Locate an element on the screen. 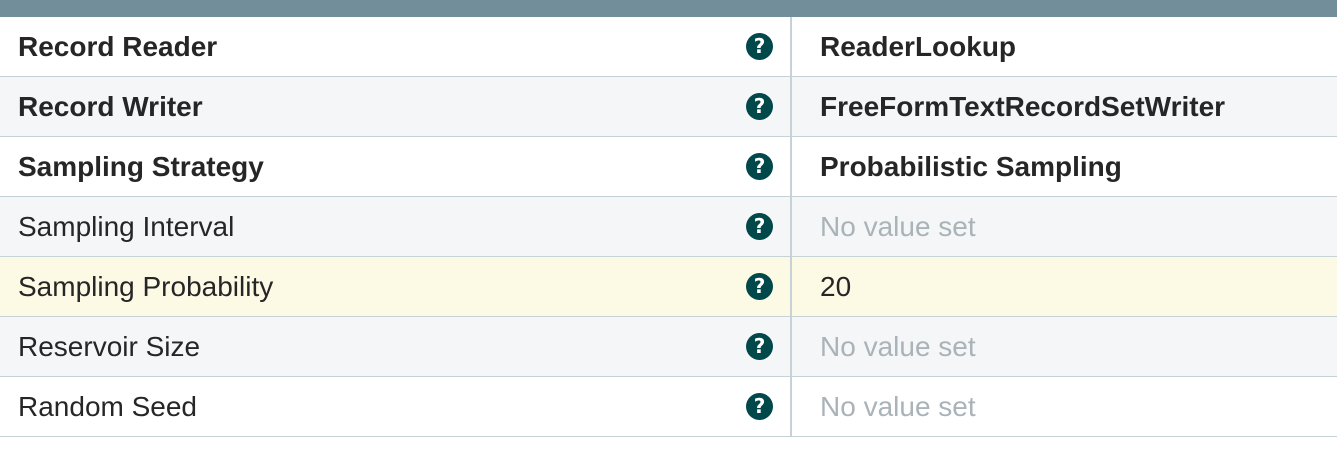 The image size is (1337, 454). property-name-cell: Record Reader ? is located at coordinates (396, 46).